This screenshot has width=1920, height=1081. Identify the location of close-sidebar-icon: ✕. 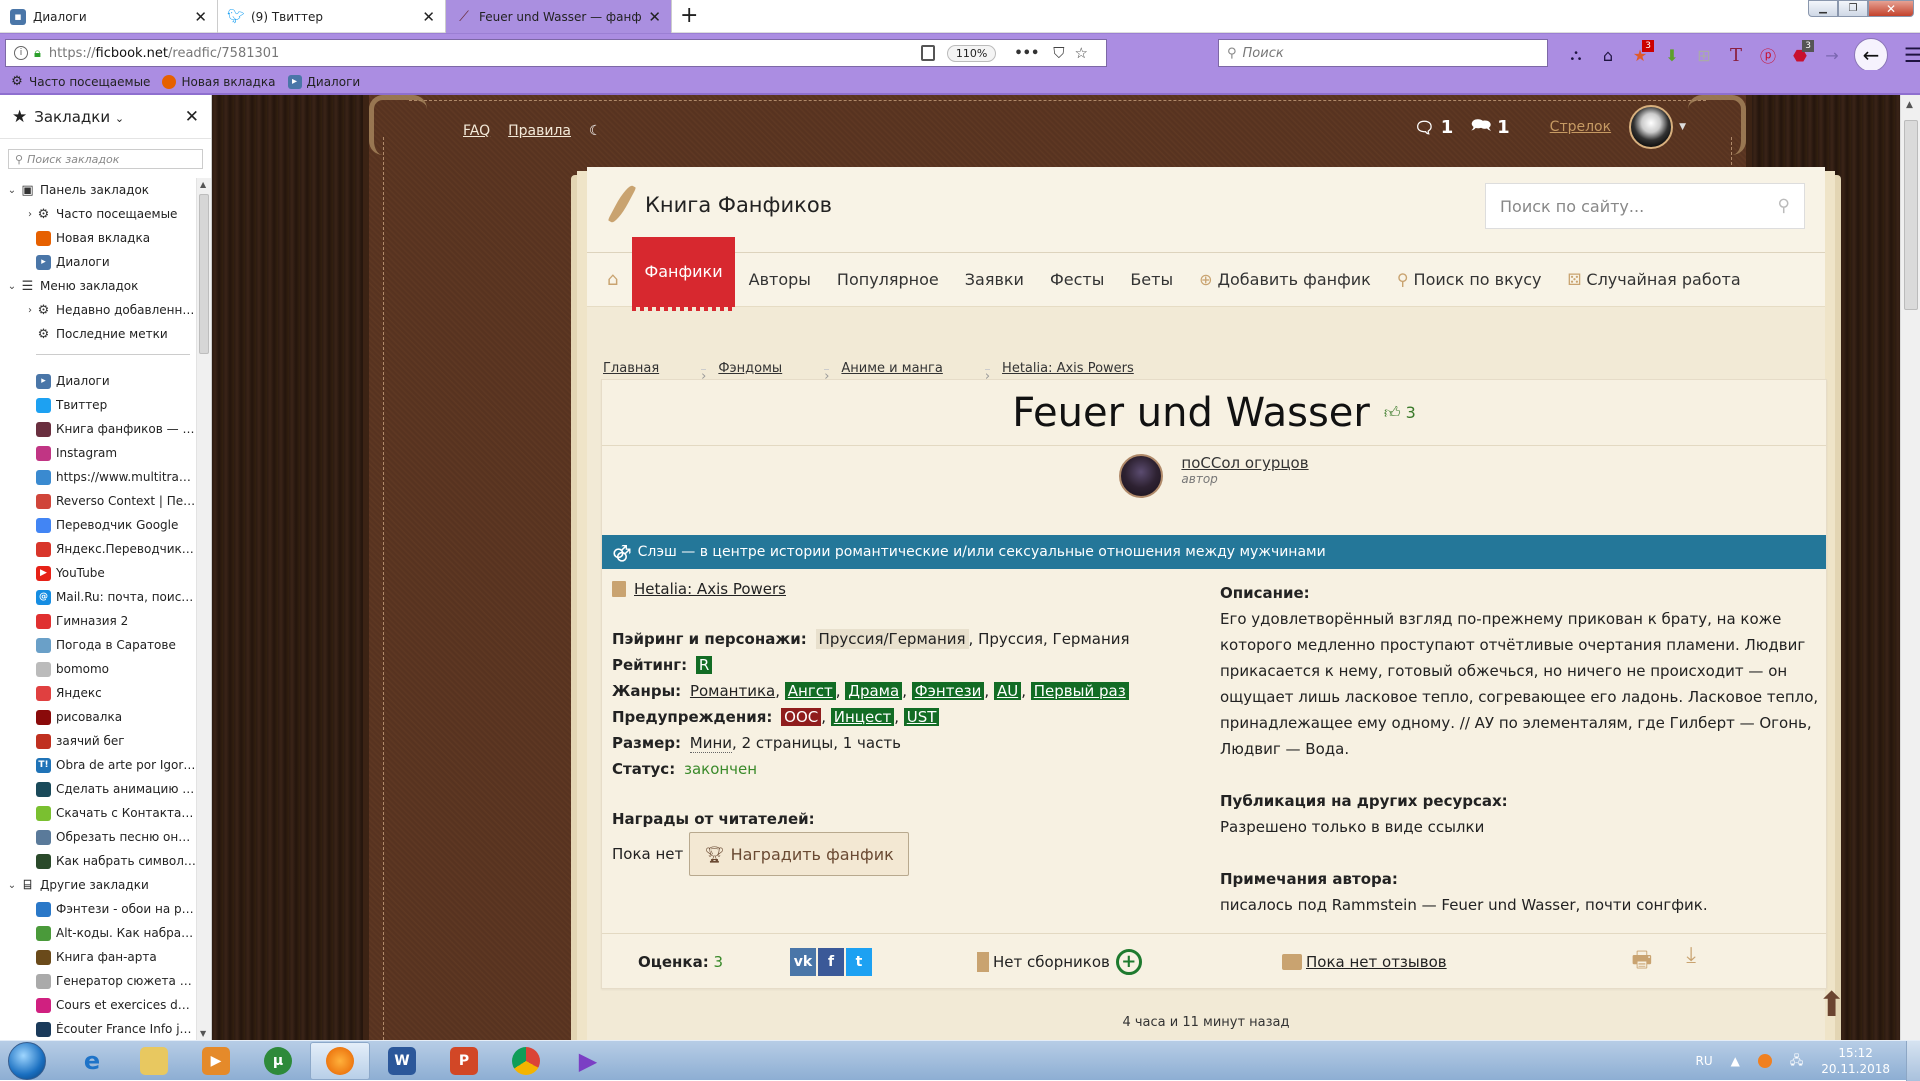
(192, 117).